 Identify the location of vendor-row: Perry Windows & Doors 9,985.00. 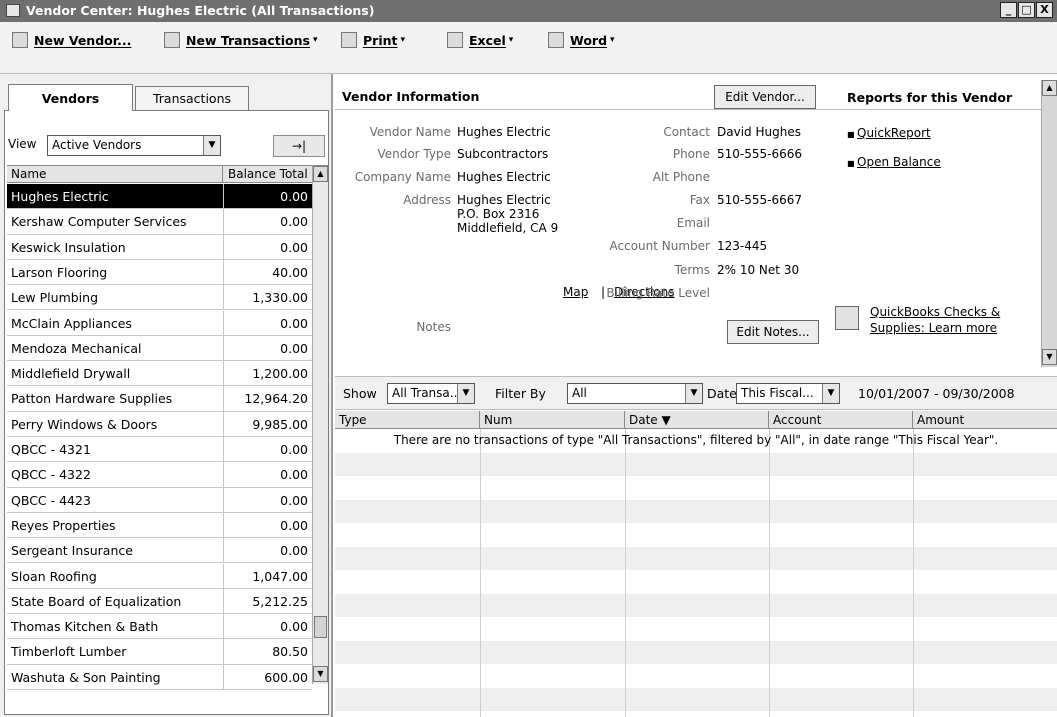
(159, 424).